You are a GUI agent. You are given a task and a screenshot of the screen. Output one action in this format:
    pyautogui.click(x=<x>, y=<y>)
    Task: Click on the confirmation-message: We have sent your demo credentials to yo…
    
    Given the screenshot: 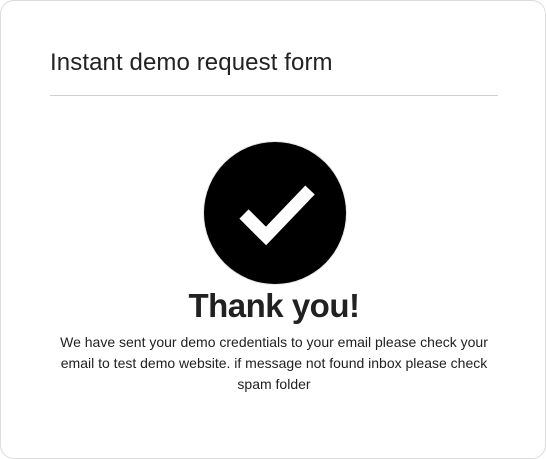 What is the action you would take?
    pyautogui.click(x=274, y=363)
    